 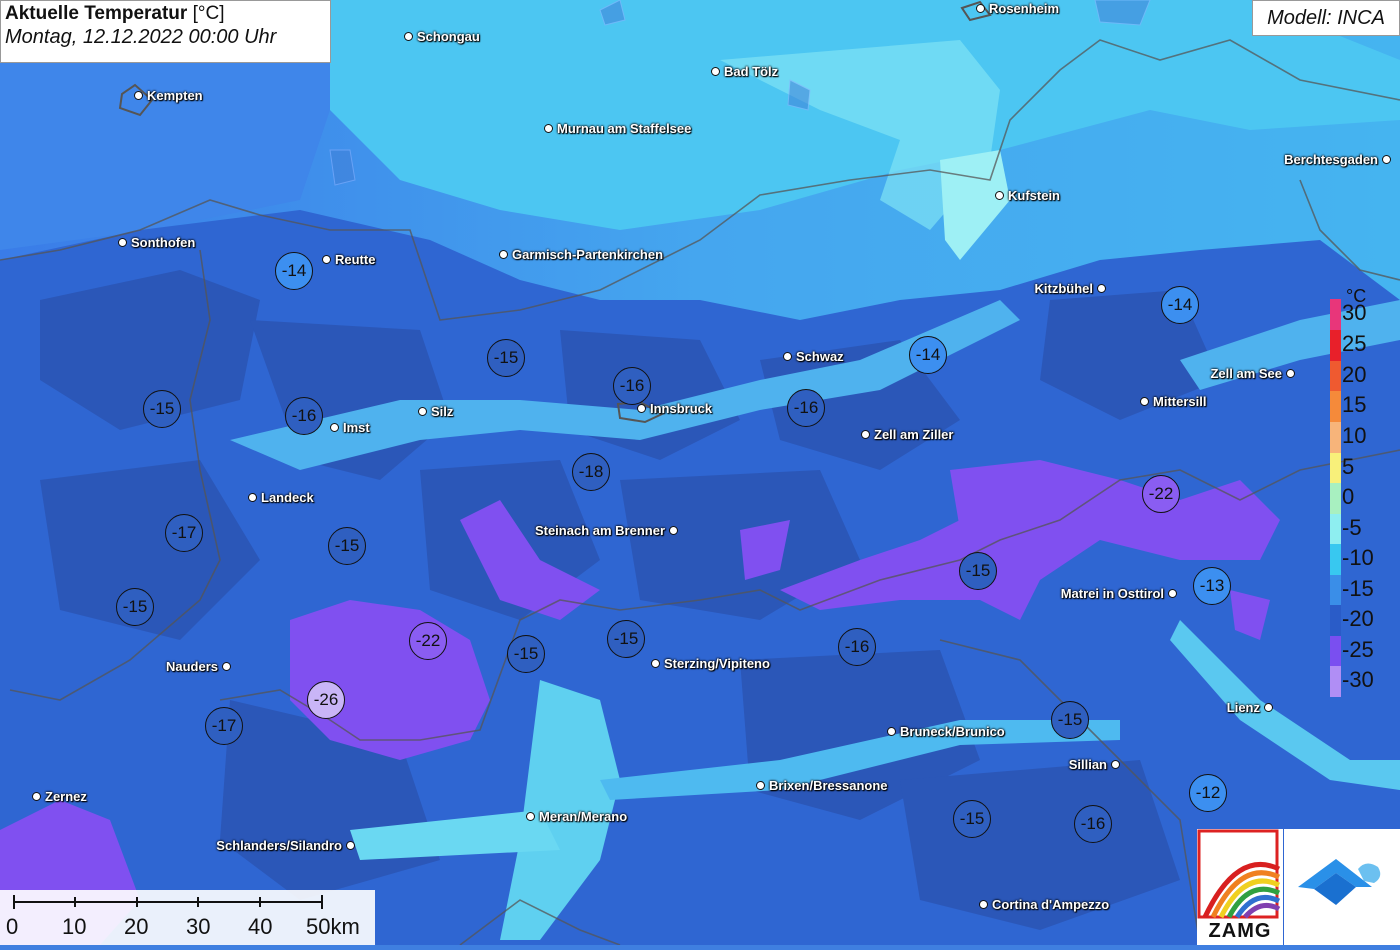 I want to click on city-label: Nauders, so click(x=198, y=666).